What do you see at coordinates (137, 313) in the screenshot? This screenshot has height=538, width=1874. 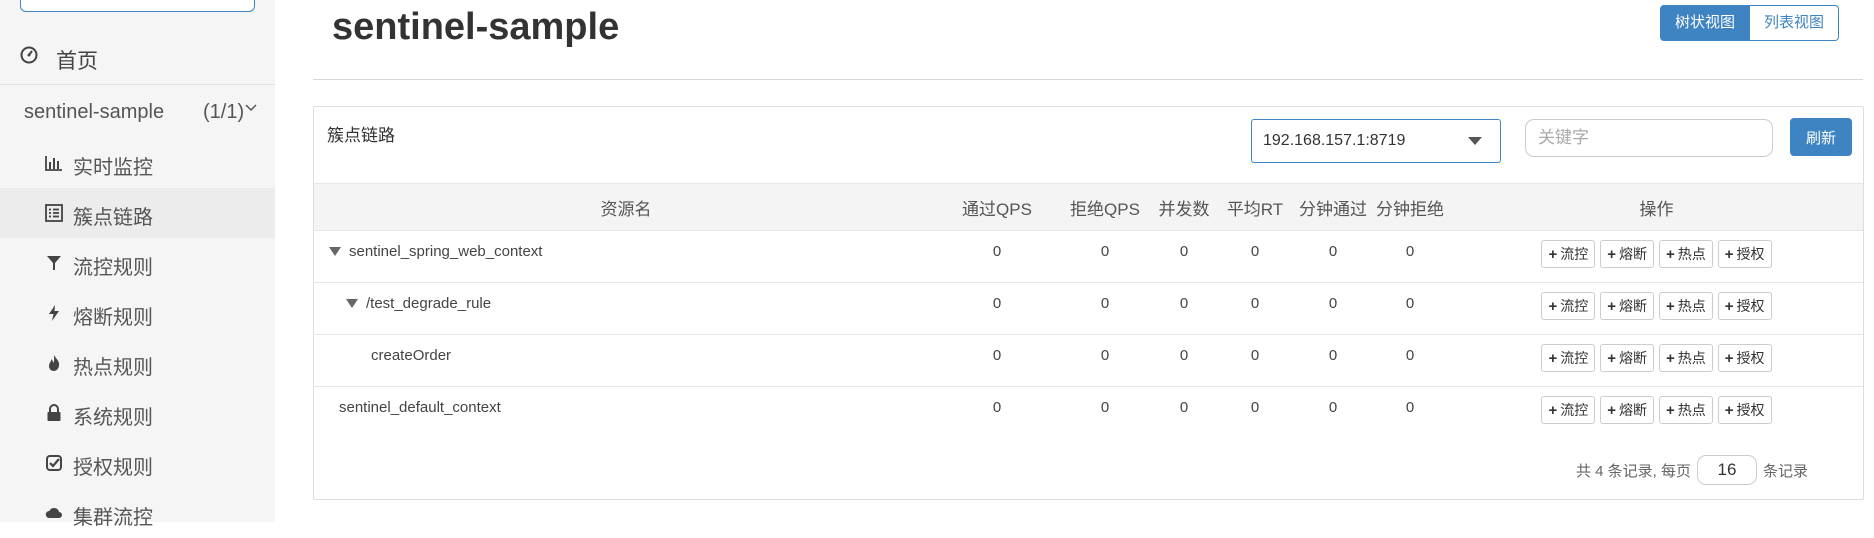 I see `sidebar-item-degrade-rules: 熔断规则` at bounding box center [137, 313].